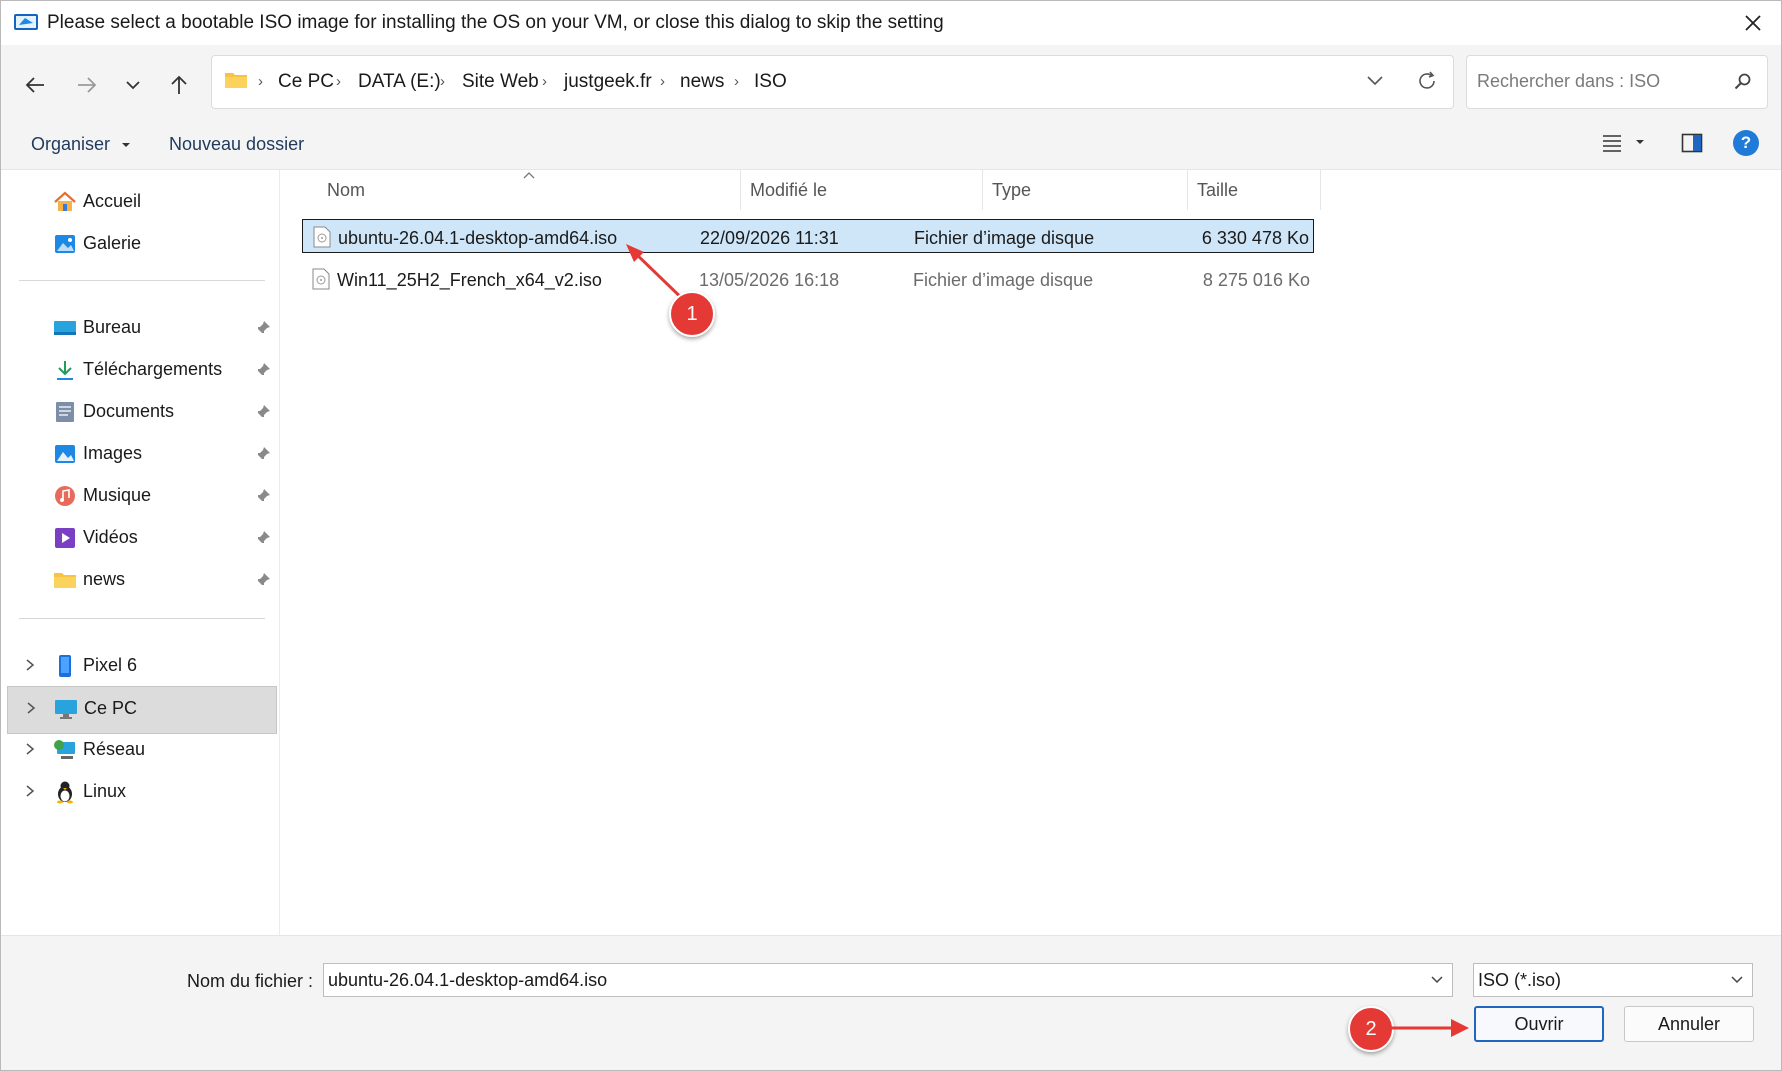  Describe the element at coordinates (64, 749) in the screenshot. I see `network-icon` at that location.